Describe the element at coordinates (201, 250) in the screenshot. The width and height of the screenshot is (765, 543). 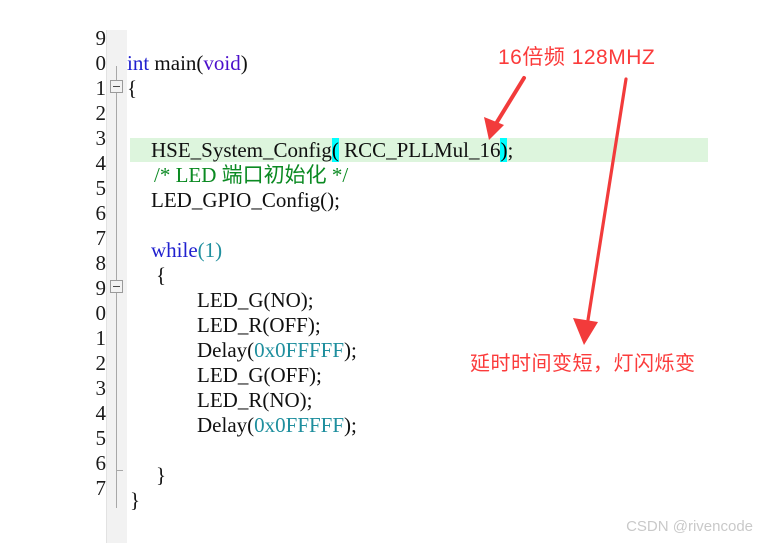
I see `while-paren-open: (` at that location.